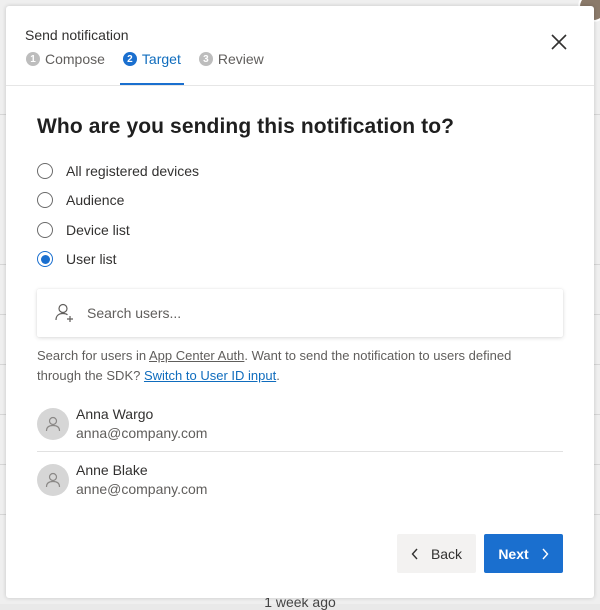 The image size is (600, 610). Describe the element at coordinates (161, 59) in the screenshot. I see `step-label: Target` at that location.